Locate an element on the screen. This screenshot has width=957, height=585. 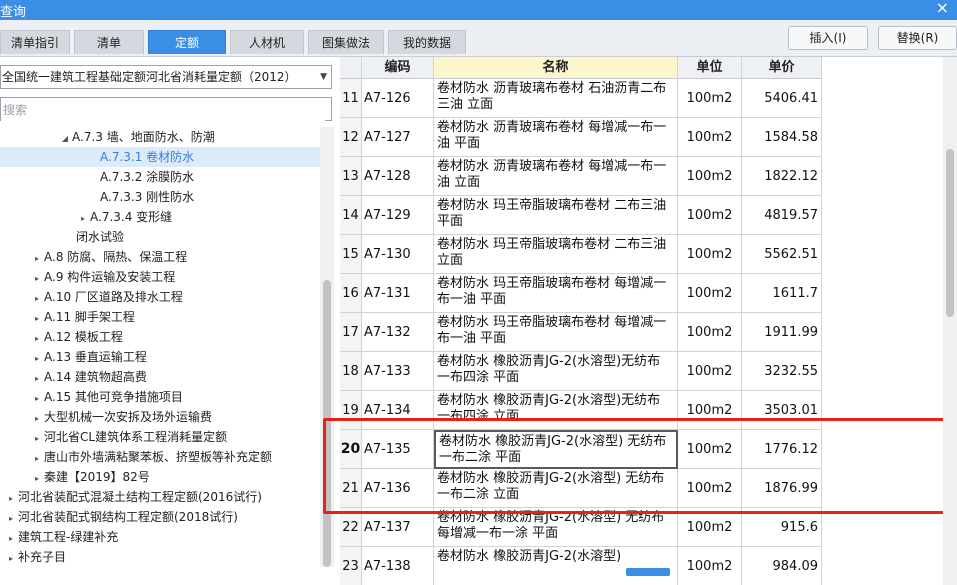
tree-node: ▸ 秦建【2019】82号 is located at coordinates (90, 477).